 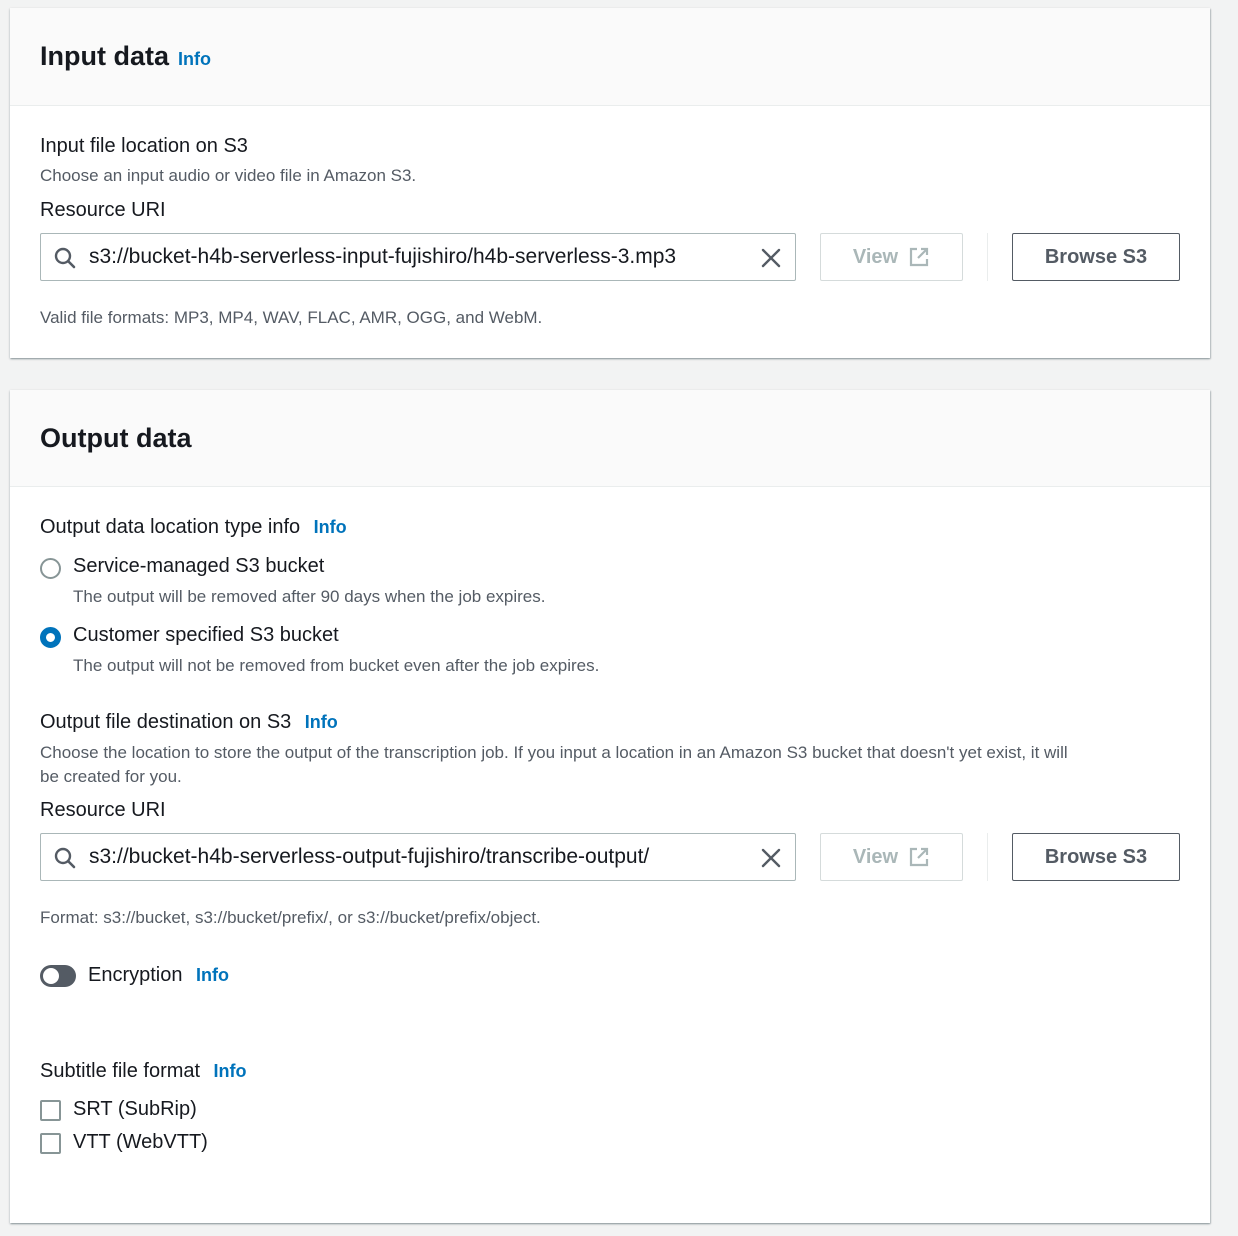 I want to click on output-data-title: Output data, so click(x=116, y=437).